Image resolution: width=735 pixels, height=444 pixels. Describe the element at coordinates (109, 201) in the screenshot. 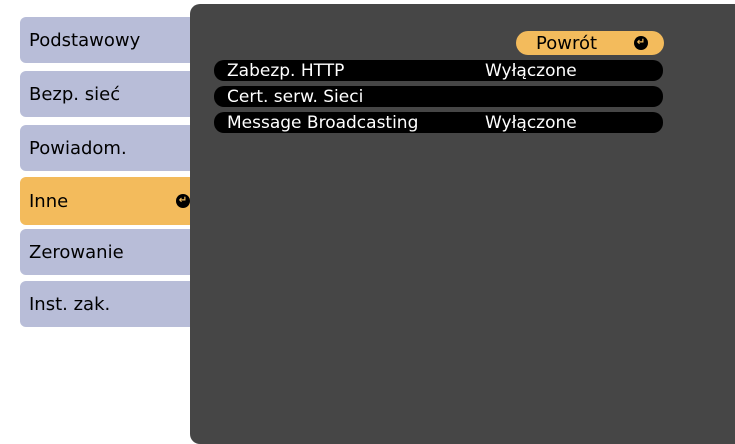

I see `sidebar-item-inne: Inne ↵` at that location.